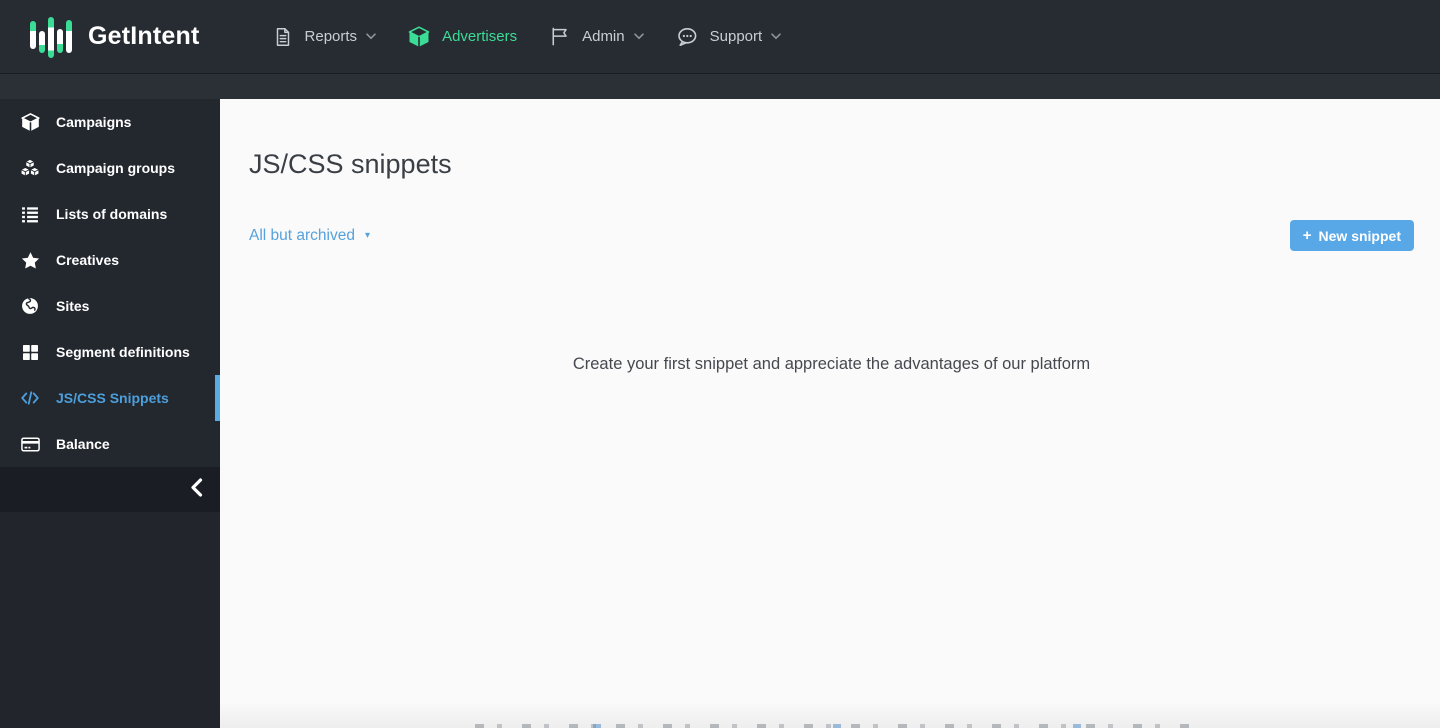 Image resolution: width=1440 pixels, height=728 pixels. What do you see at coordinates (30, 122) in the screenshot?
I see `cube-icon` at bounding box center [30, 122].